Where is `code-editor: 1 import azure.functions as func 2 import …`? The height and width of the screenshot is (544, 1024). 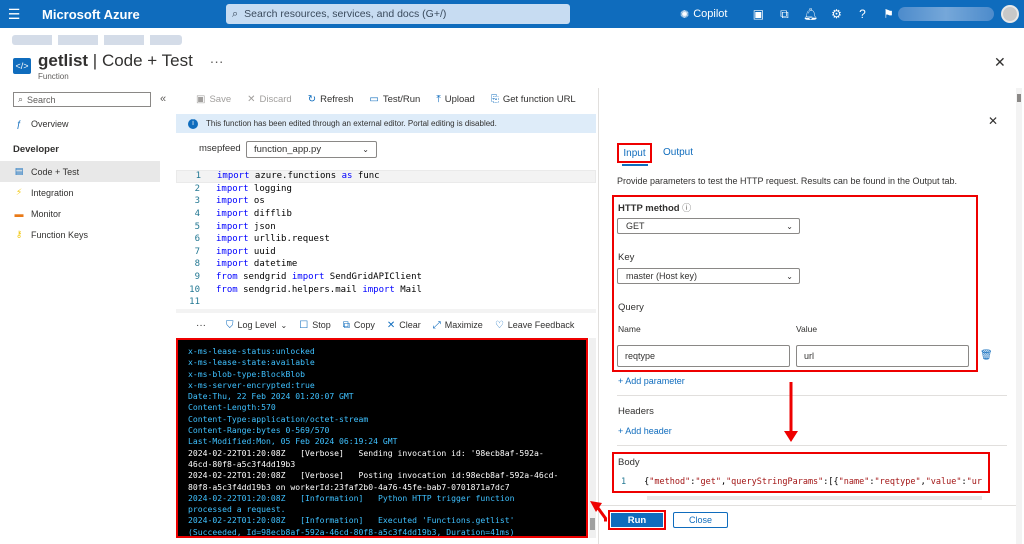
code-editor: 1 import azure.functions as func 2 import … is located at coordinates (386, 239).